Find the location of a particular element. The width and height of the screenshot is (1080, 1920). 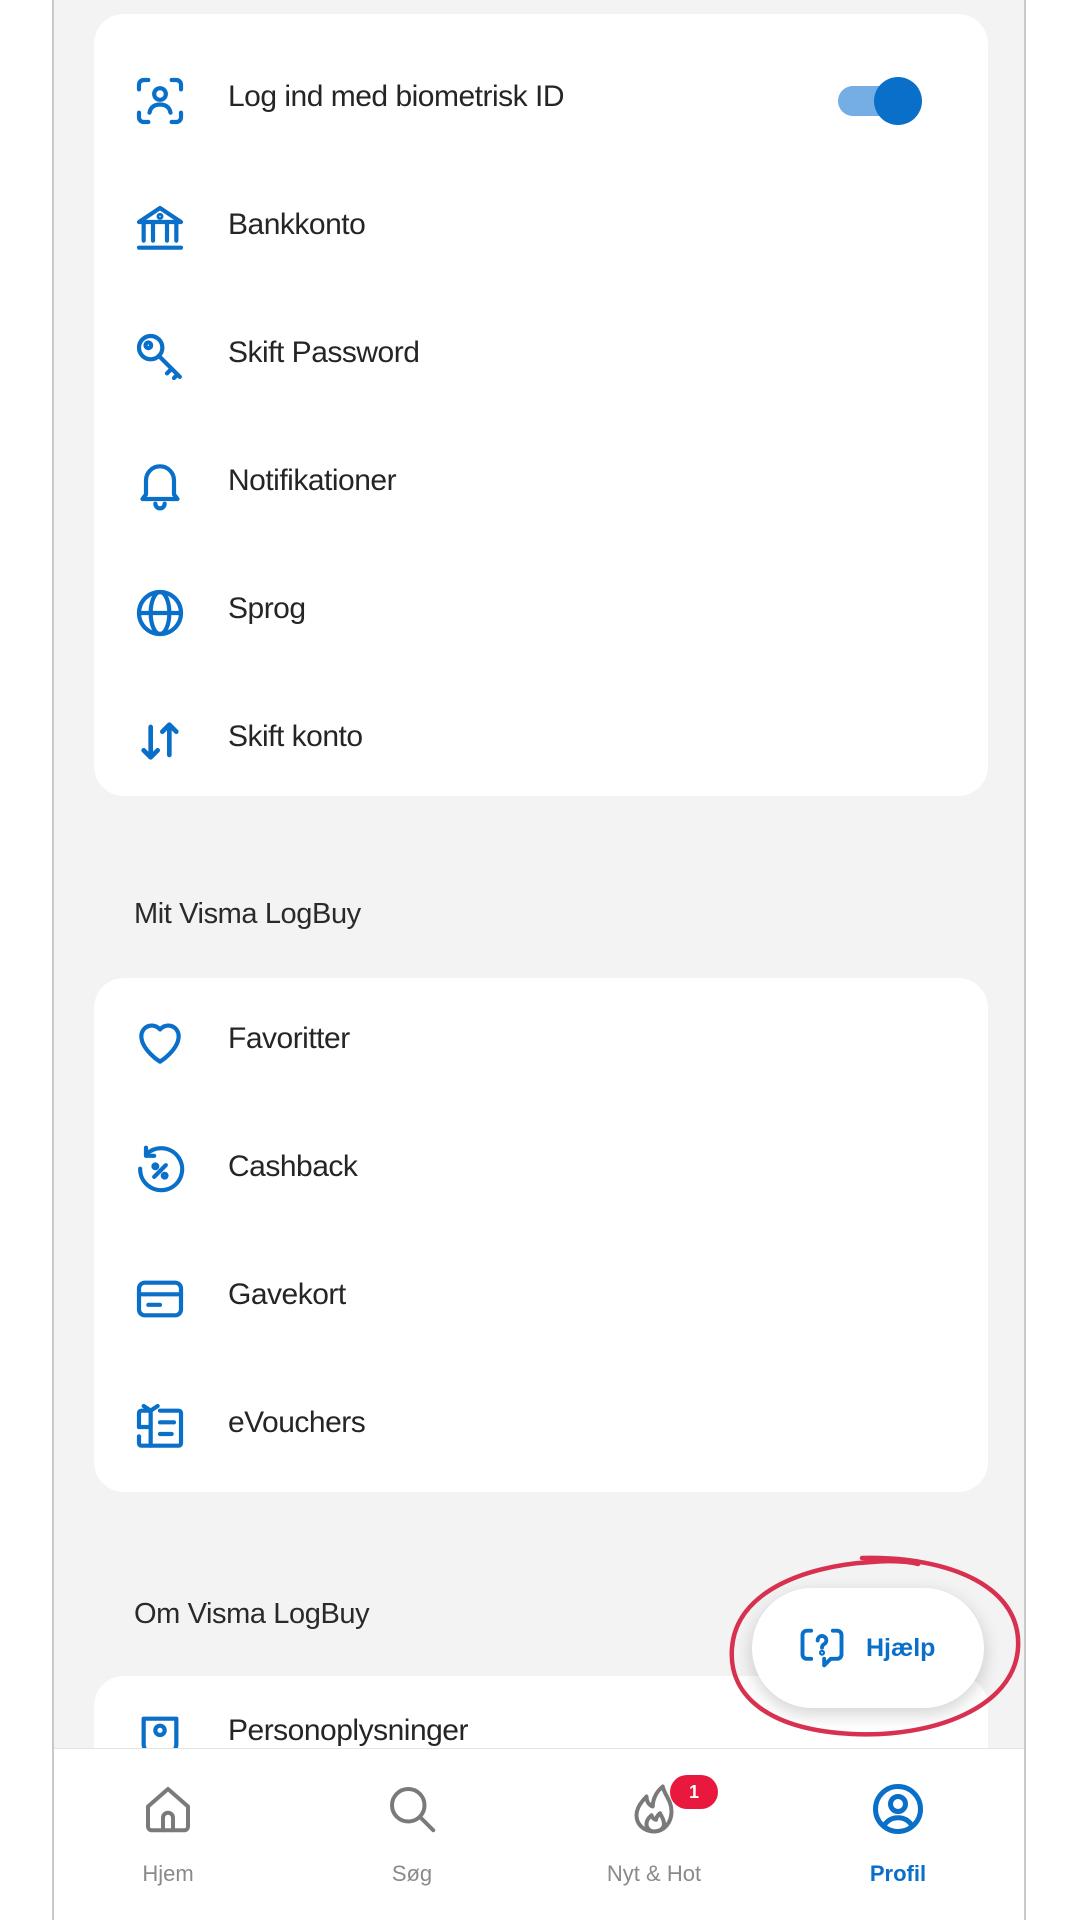

face-id-icon is located at coordinates (160, 101).